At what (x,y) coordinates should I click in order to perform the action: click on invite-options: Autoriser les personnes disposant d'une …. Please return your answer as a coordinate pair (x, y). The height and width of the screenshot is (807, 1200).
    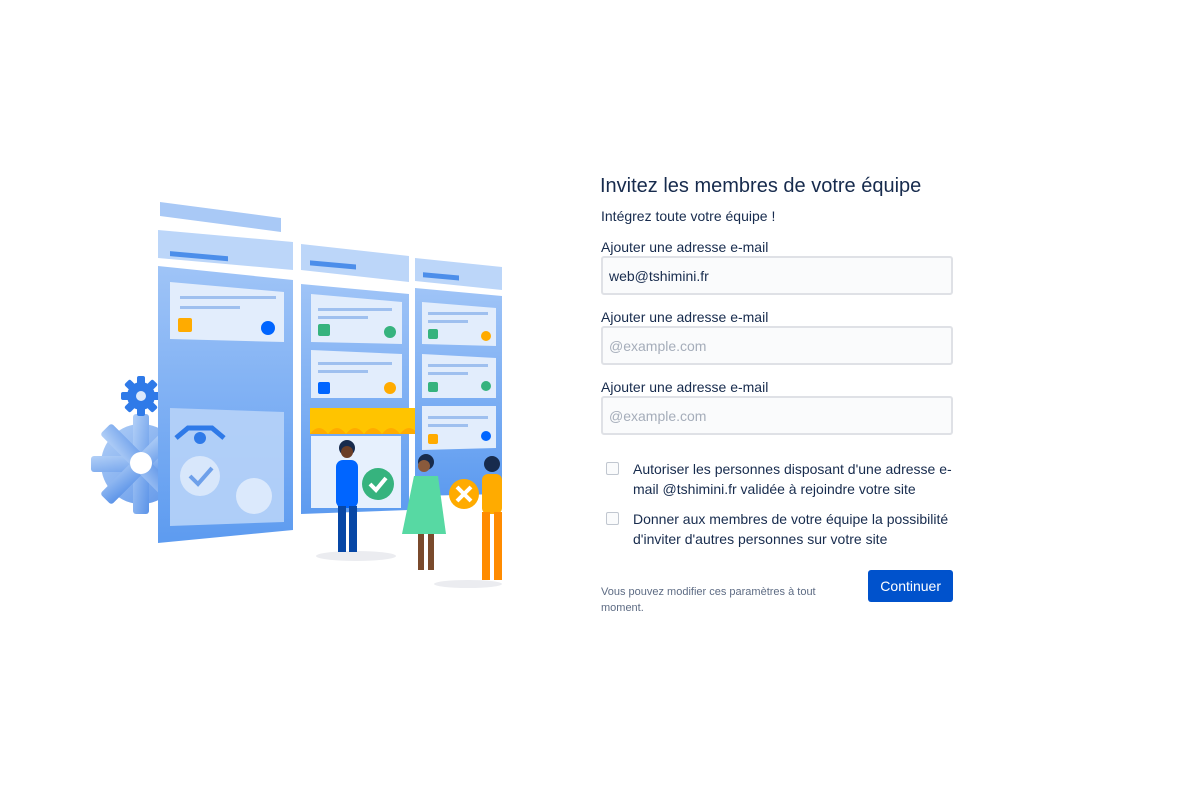
    Looking at the image, I should click on (779, 504).